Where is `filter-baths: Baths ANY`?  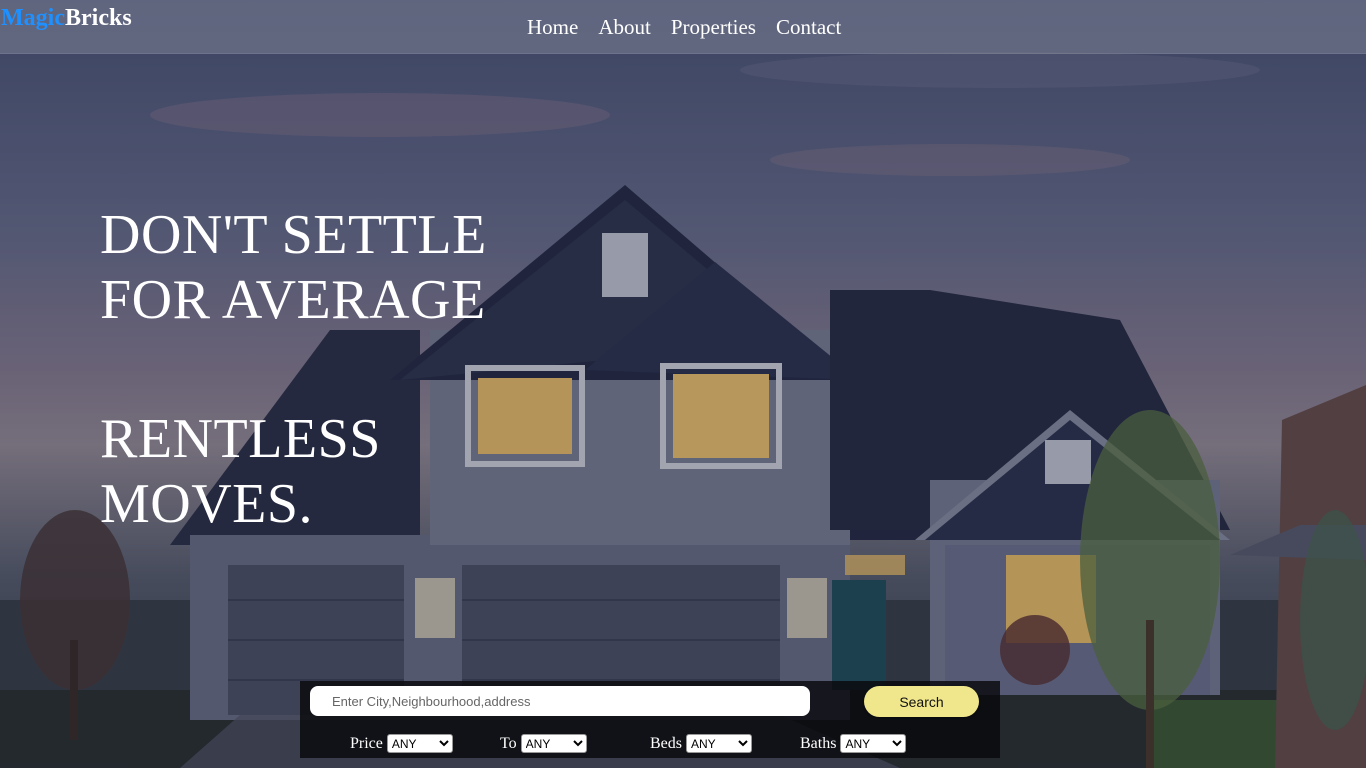 filter-baths: Baths ANY is located at coordinates (853, 743).